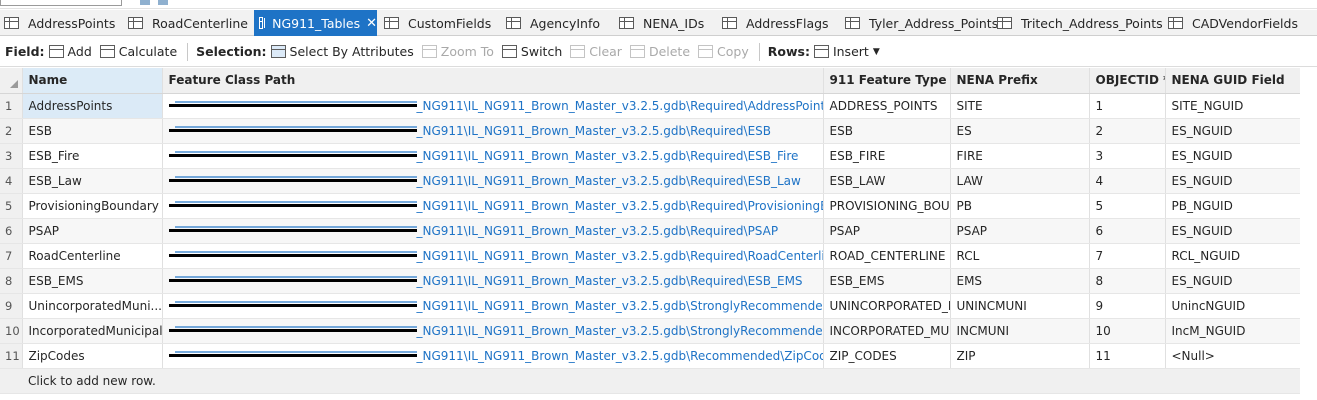  What do you see at coordinates (92, 281) in the screenshot?
I see `cell-name: ESB_EMS` at bounding box center [92, 281].